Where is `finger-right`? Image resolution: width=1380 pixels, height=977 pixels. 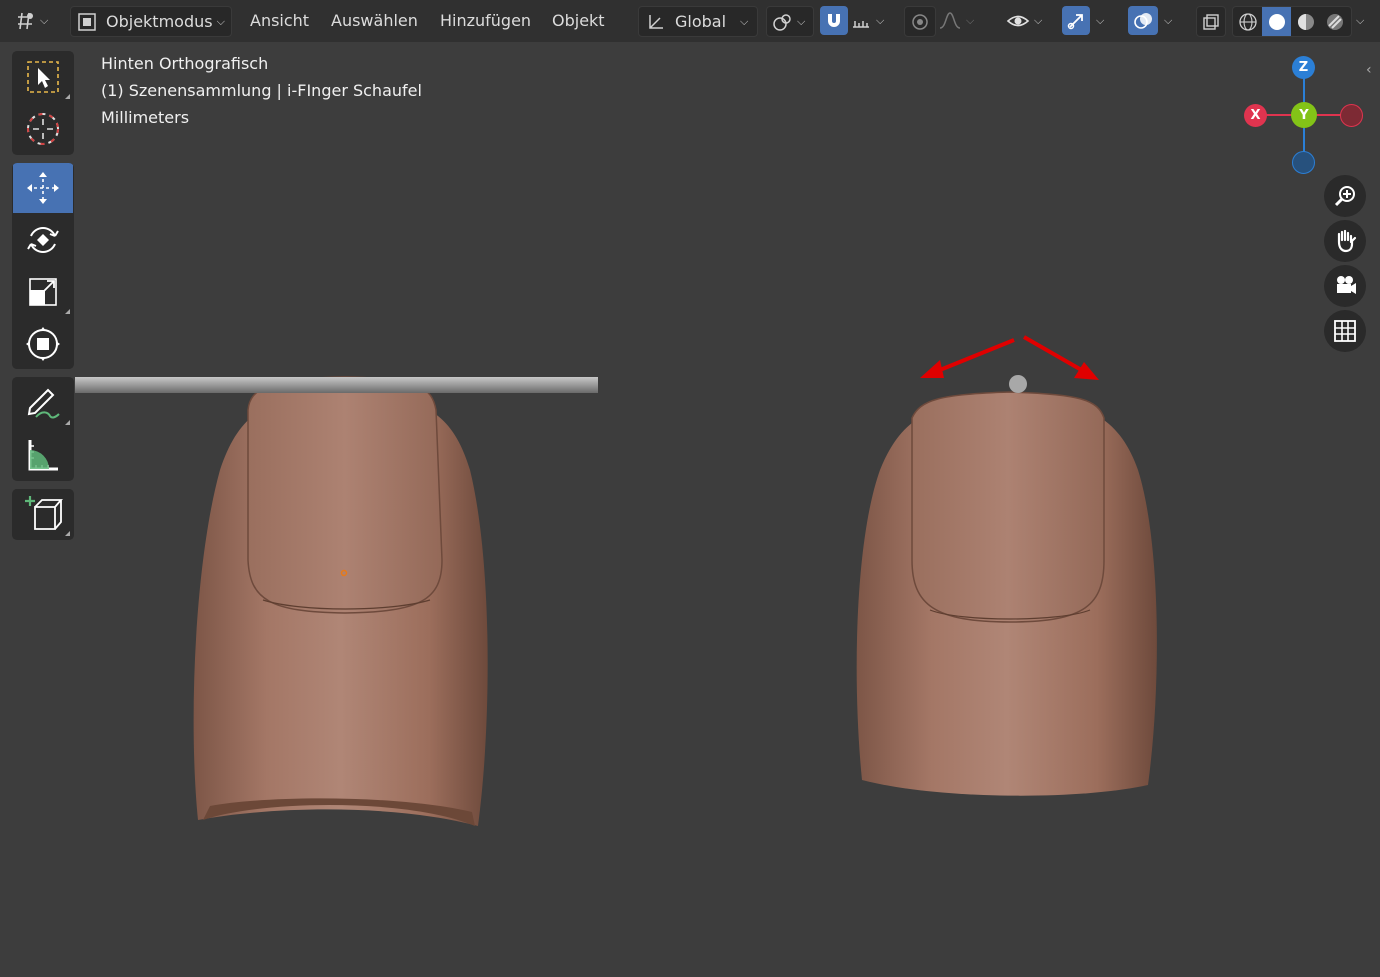 finger-right is located at coordinates (1006, 593).